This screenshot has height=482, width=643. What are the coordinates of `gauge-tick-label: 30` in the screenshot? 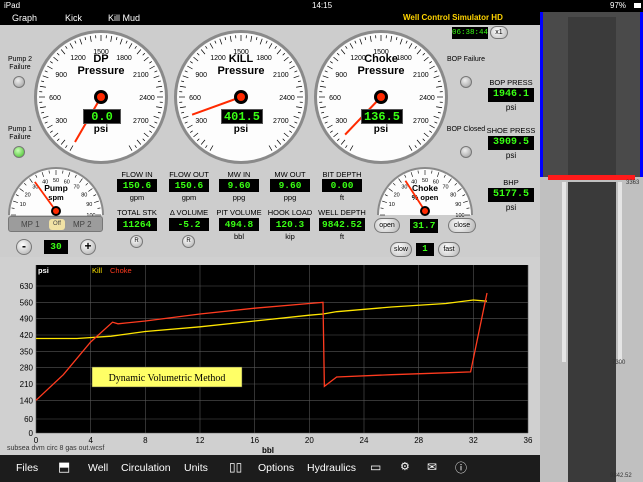 It's located at (404, 188).